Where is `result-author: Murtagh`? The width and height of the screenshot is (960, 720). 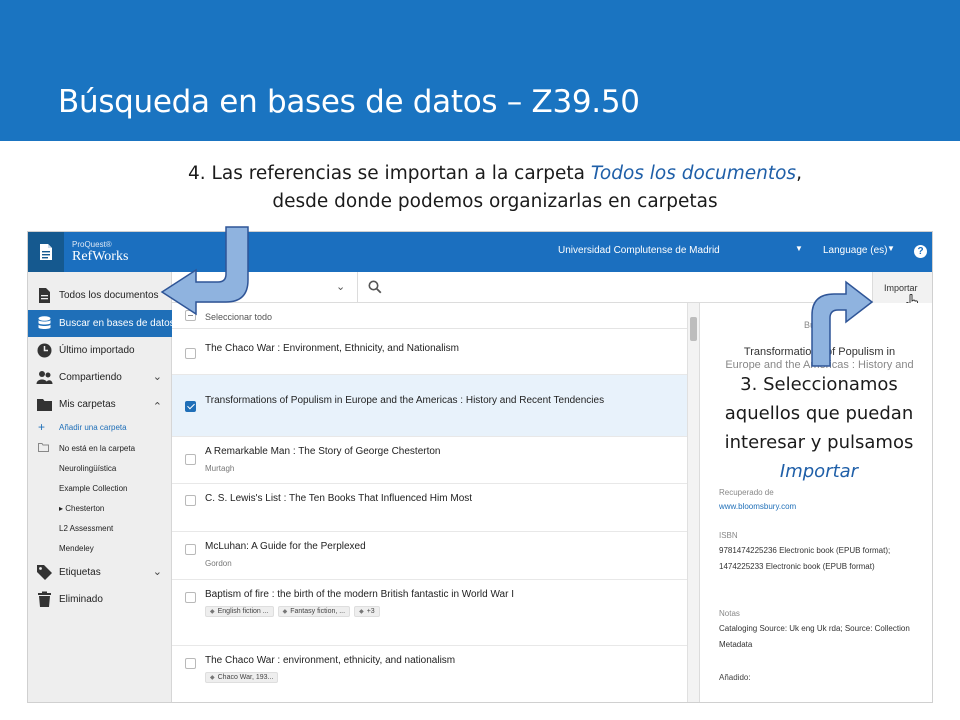 result-author: Murtagh is located at coordinates (220, 468).